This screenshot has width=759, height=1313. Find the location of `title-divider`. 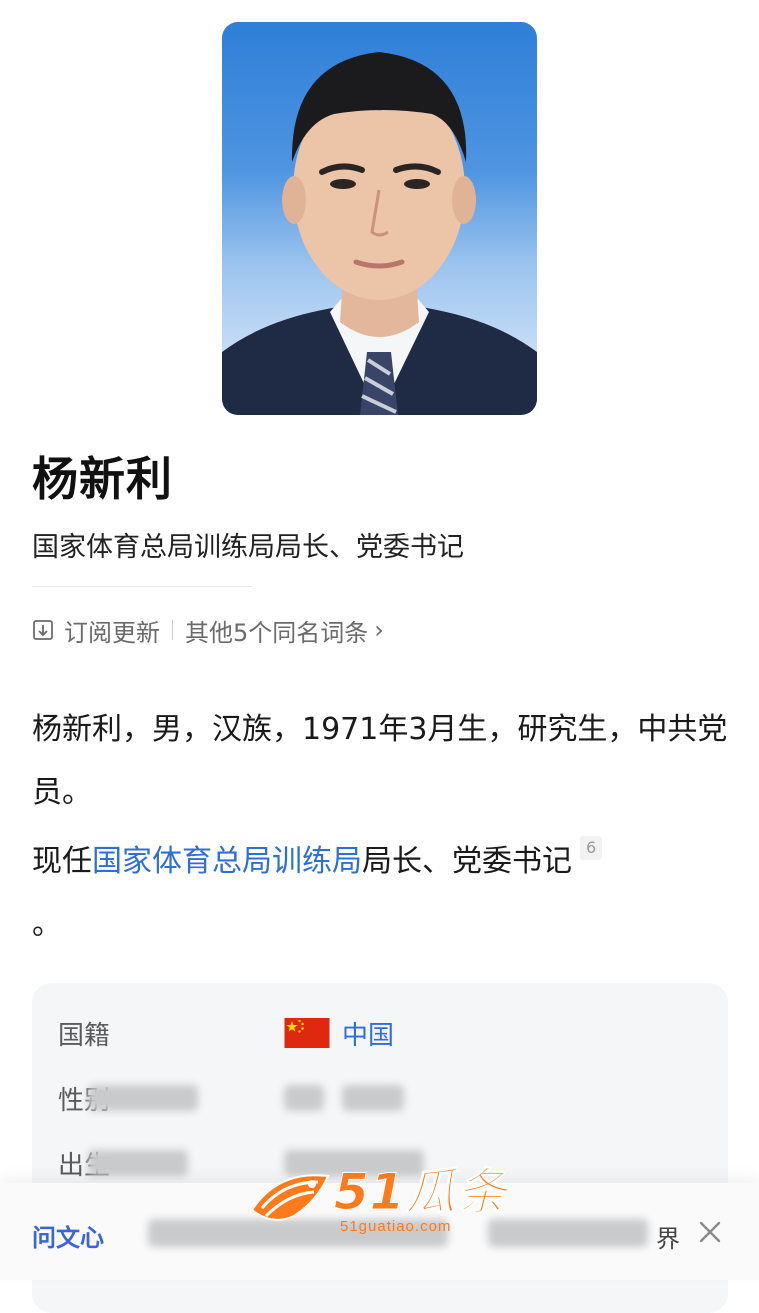

title-divider is located at coordinates (142, 586).